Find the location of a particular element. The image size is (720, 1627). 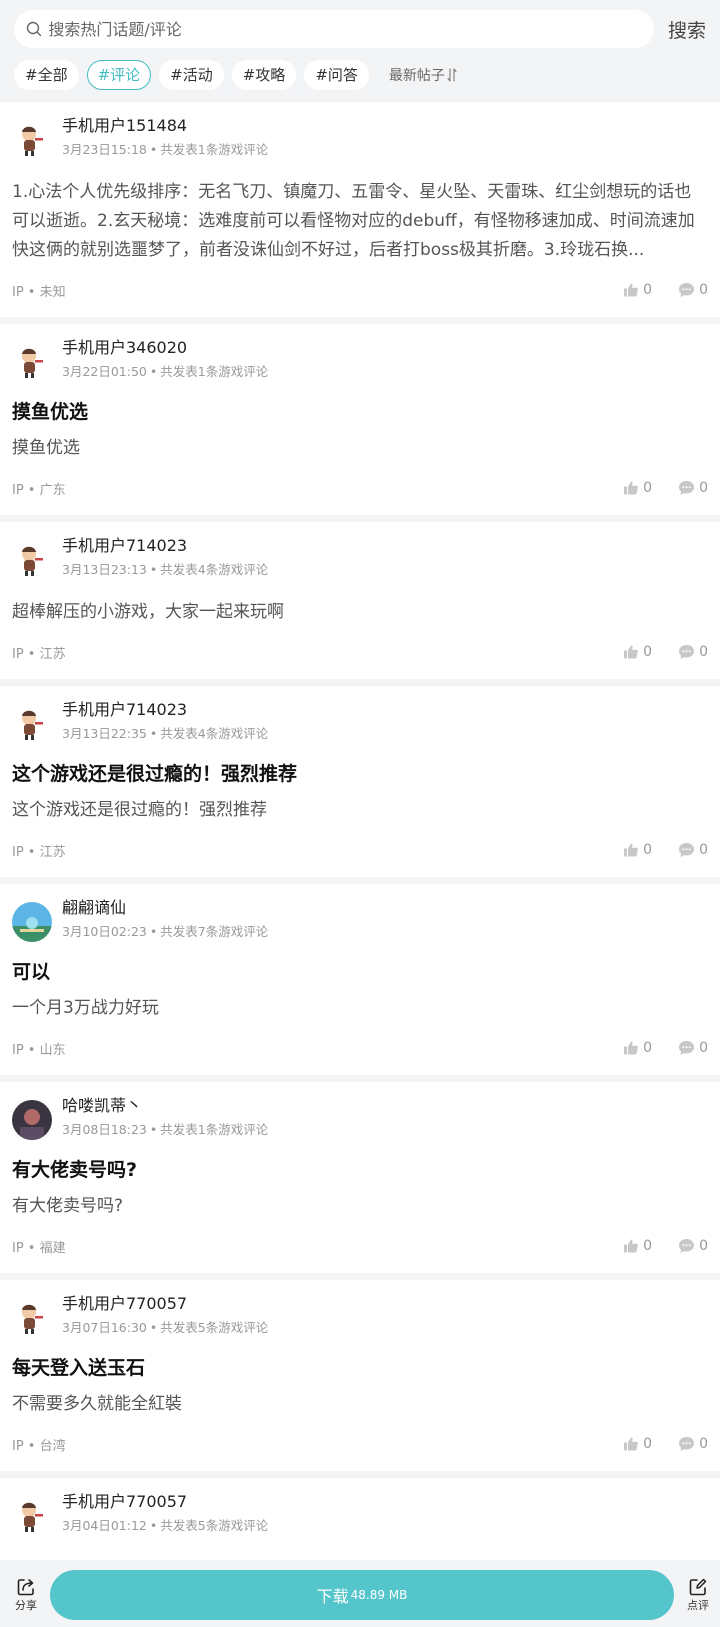

post-time: 3月22日01:50 is located at coordinates (104, 371).